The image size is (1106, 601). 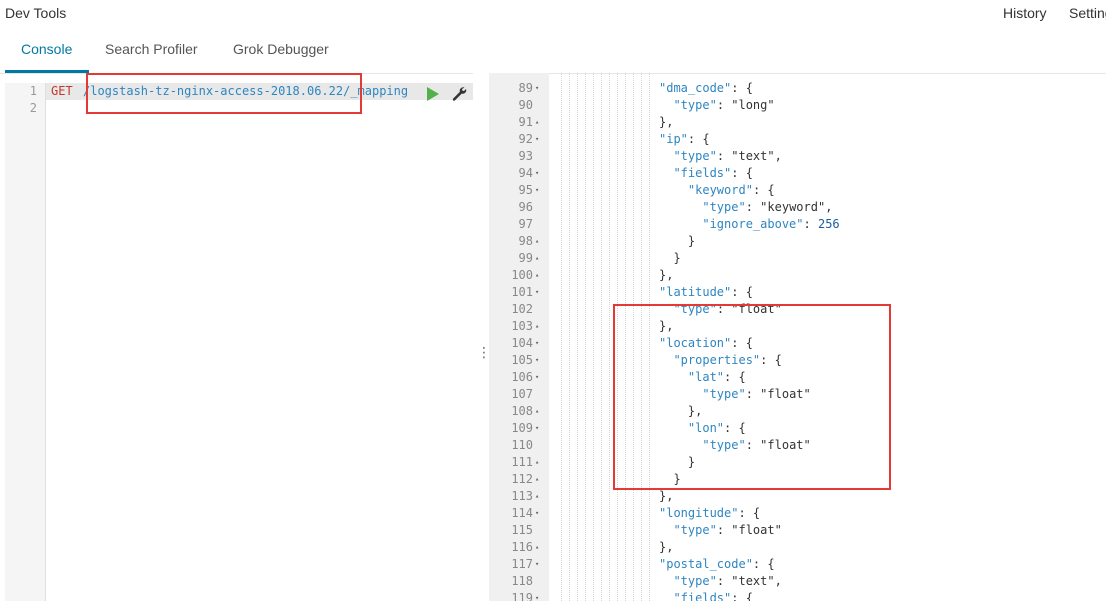 I want to click on response-text: "fields": {, so click(x=713, y=173).